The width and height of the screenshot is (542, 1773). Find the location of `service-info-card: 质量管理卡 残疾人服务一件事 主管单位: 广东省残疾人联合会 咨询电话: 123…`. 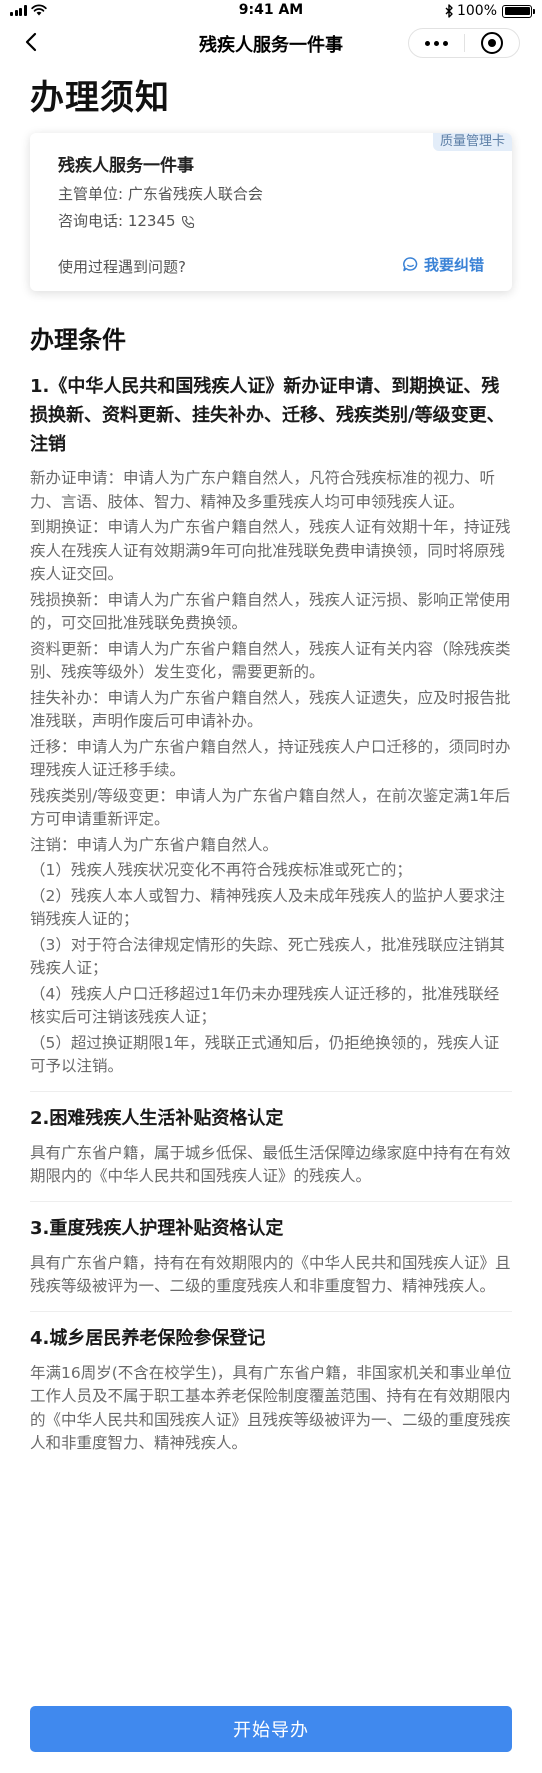

service-info-card: 质量管理卡 残疾人服务一件事 主管单位: 广东省残疾人联合会 咨询电话: 123… is located at coordinates (271, 212).